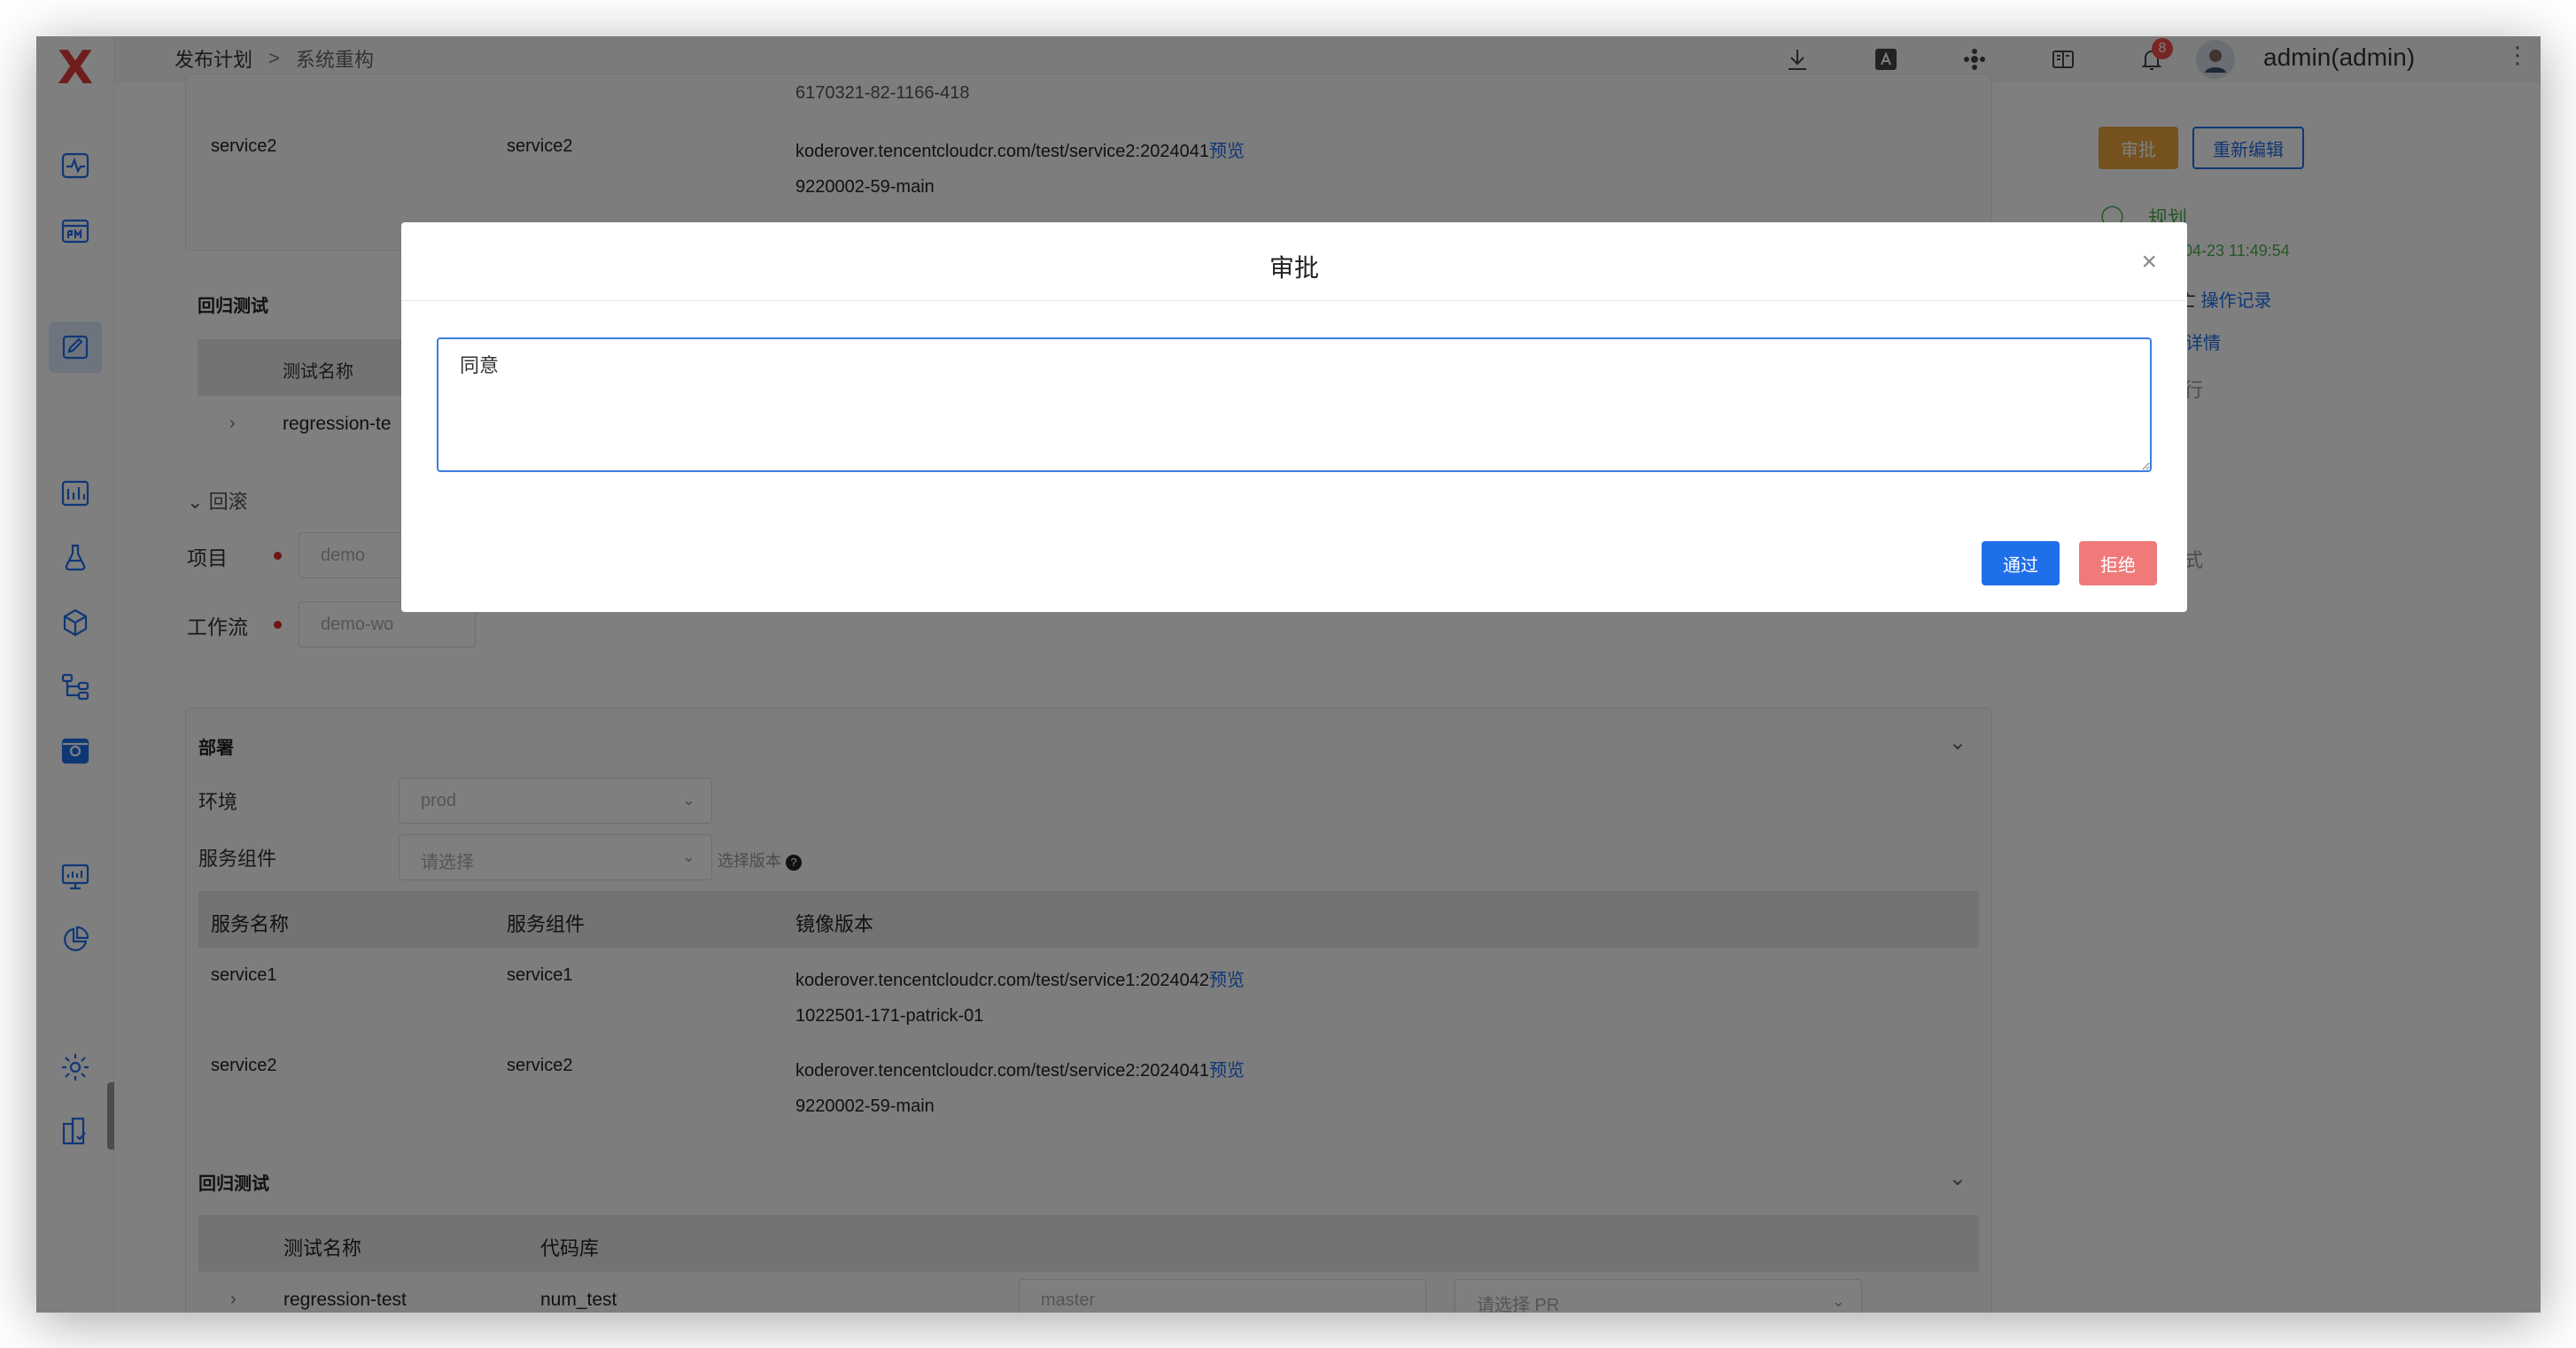  I want to click on approval-comment-input: 同意, so click(1294, 404).